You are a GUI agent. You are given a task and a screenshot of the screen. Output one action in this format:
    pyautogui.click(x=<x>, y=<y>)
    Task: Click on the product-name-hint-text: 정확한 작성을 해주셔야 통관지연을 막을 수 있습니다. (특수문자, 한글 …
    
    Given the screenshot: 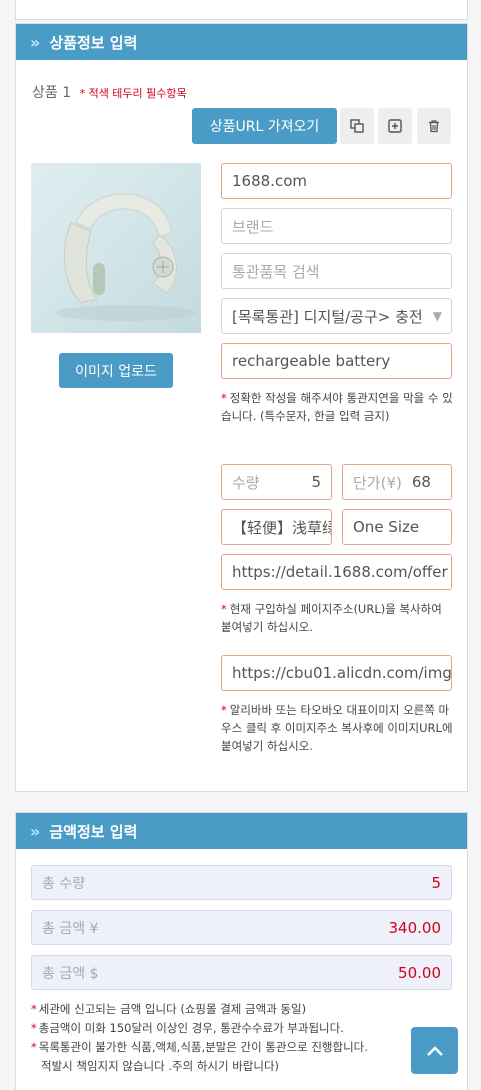 What is the action you would take?
    pyautogui.click(x=337, y=407)
    